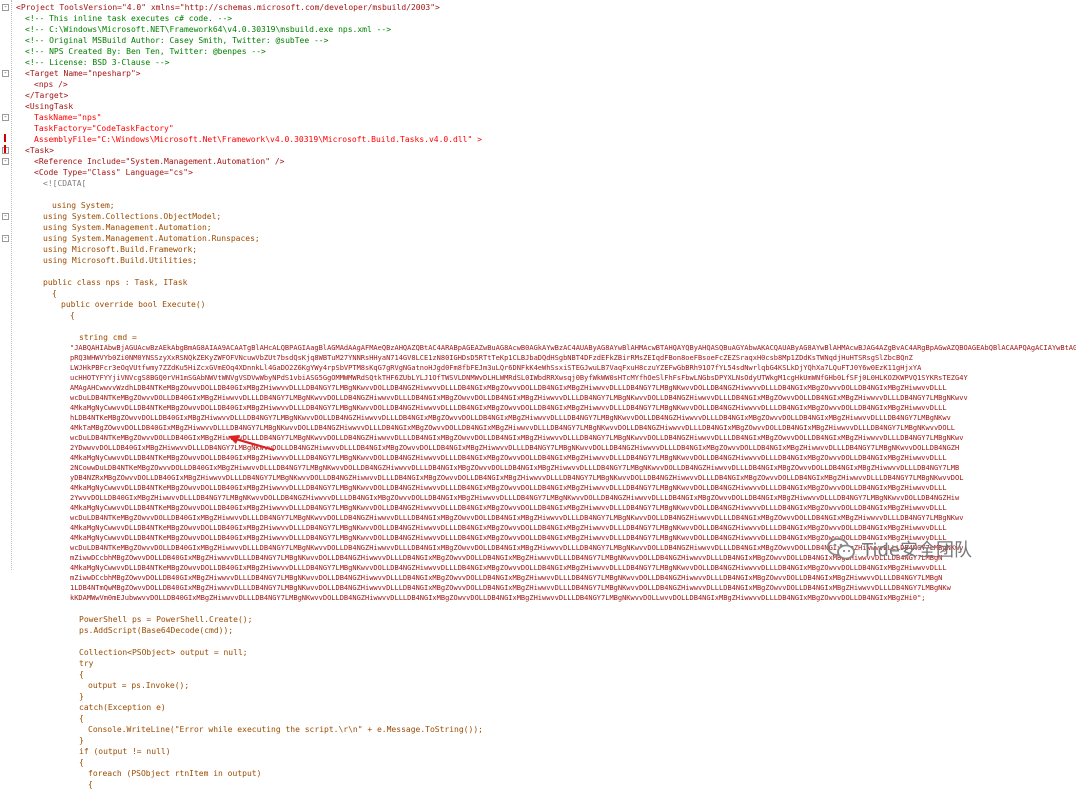 The height and width of the screenshot is (790, 1080). I want to click on code-line: PowerShell ps = PowerShell.Create();, so click(166, 619).